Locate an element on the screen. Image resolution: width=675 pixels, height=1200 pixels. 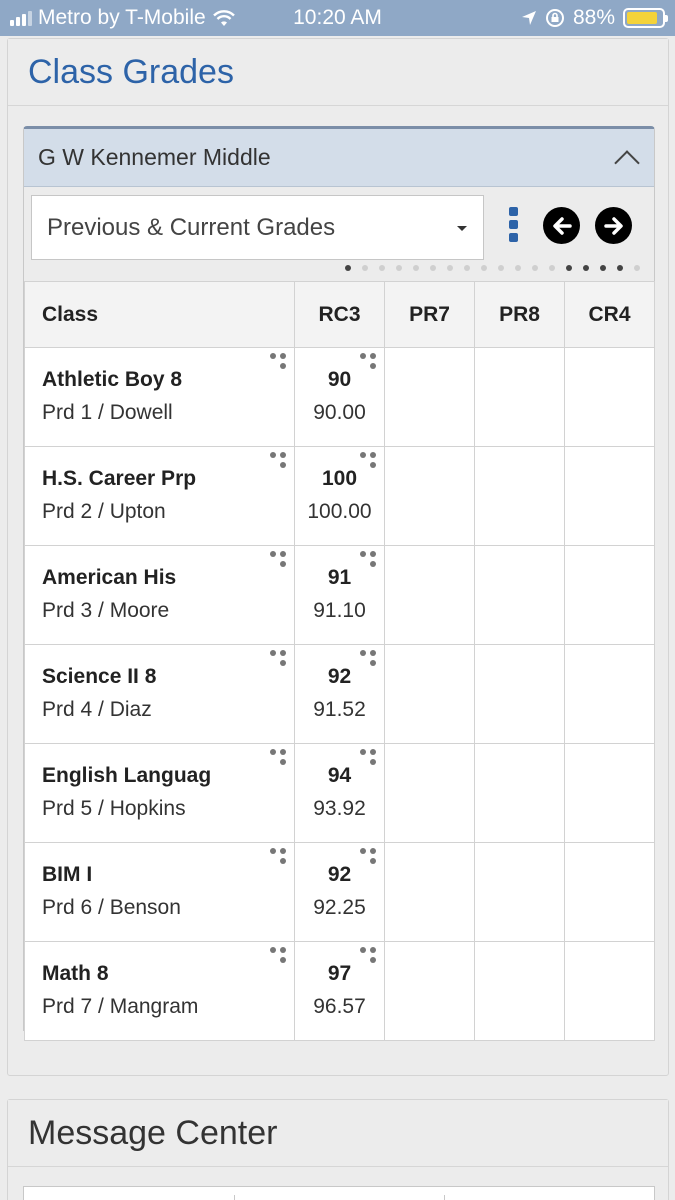
grade-cell-rc3: 94 93.92 is located at coordinates (339, 793).